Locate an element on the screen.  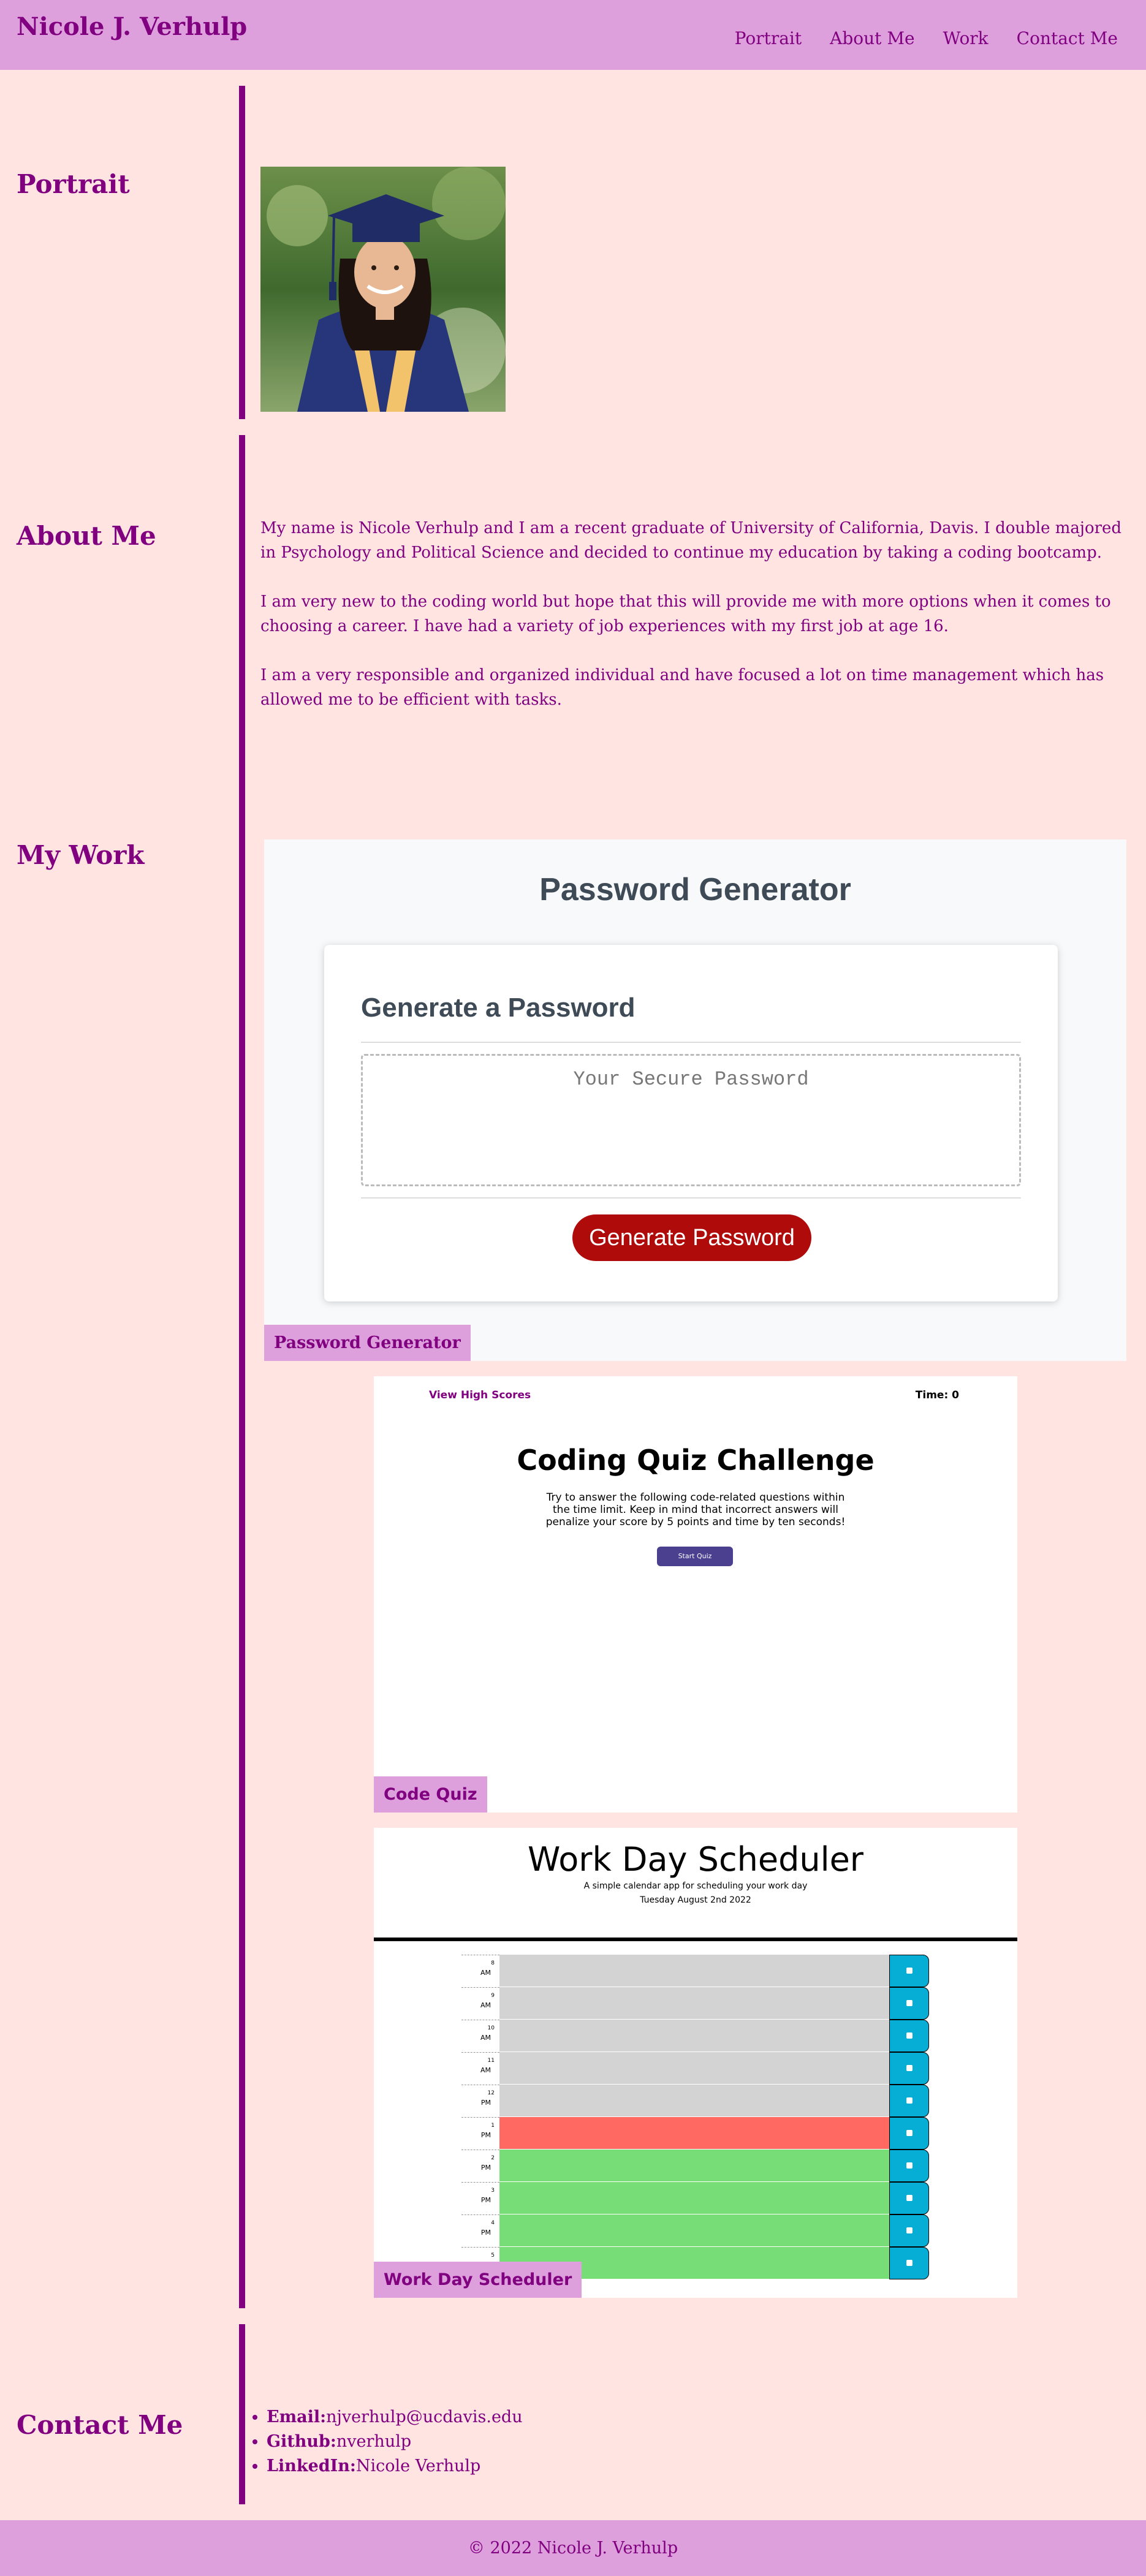
sched-hour-label: 11 AM is located at coordinates (480, 2068).